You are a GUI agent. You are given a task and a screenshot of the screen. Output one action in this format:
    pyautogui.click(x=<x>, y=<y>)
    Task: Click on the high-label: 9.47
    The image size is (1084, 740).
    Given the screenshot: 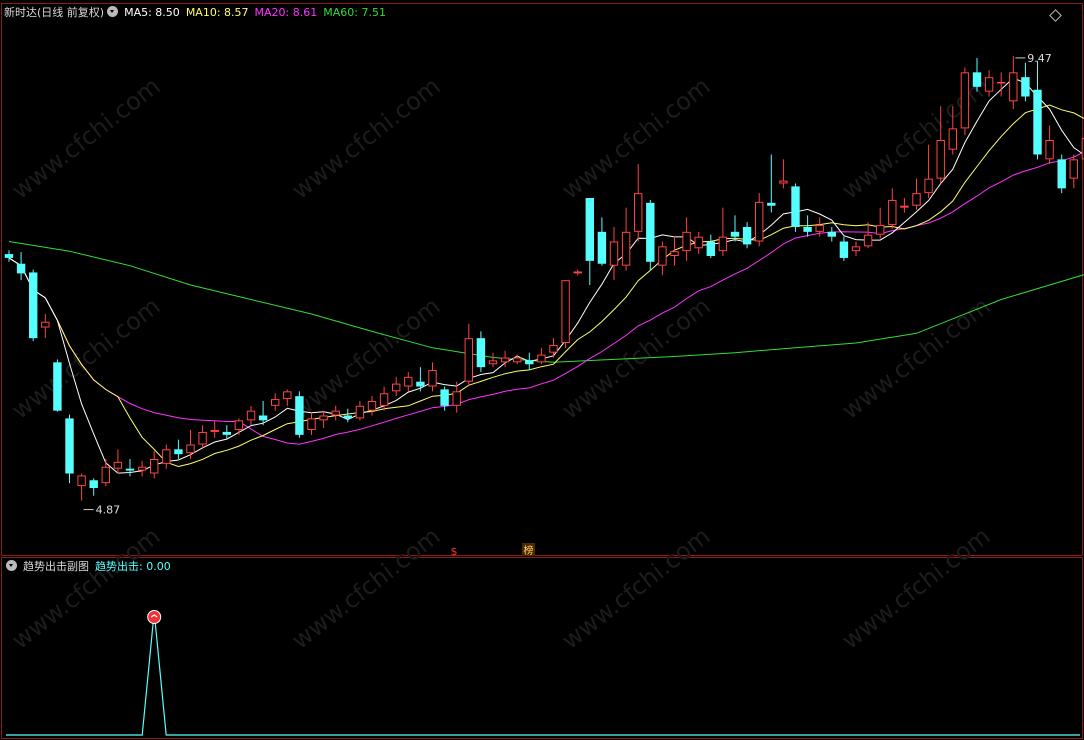 What is the action you would take?
    pyautogui.click(x=1039, y=58)
    